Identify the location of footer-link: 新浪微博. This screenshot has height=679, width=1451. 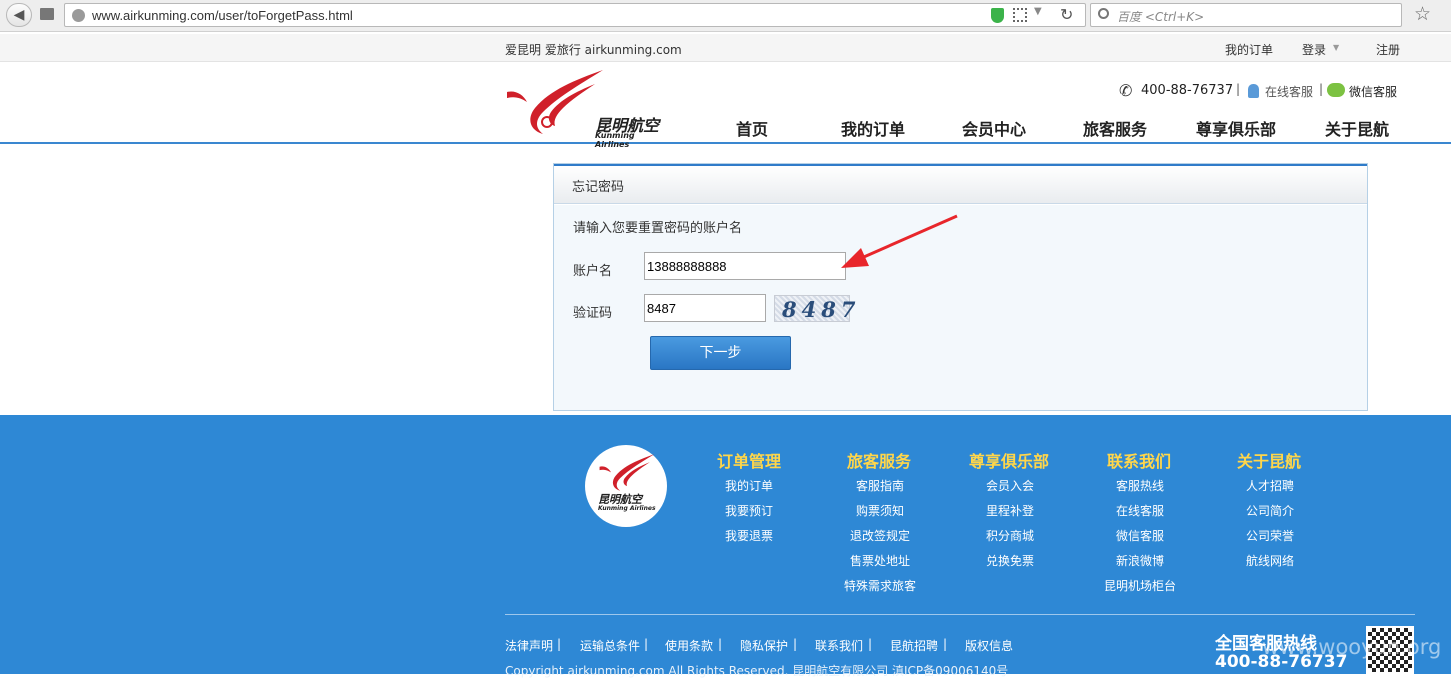
(1140, 560).